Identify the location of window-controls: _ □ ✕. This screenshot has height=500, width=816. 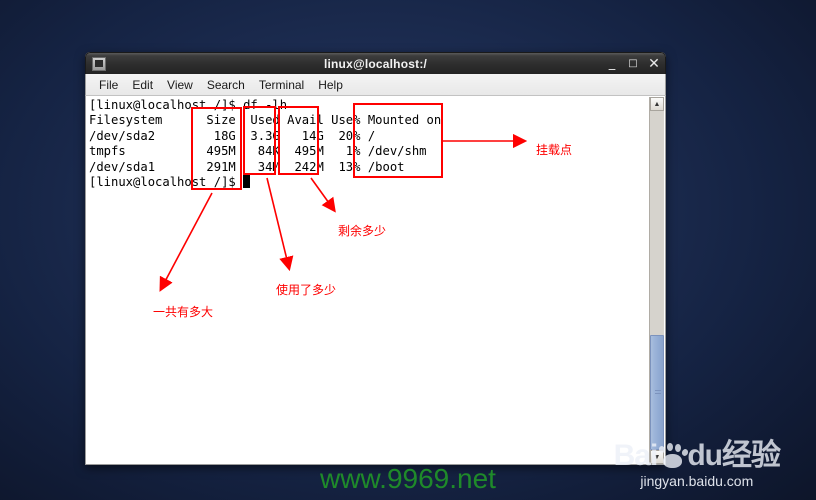
(633, 64).